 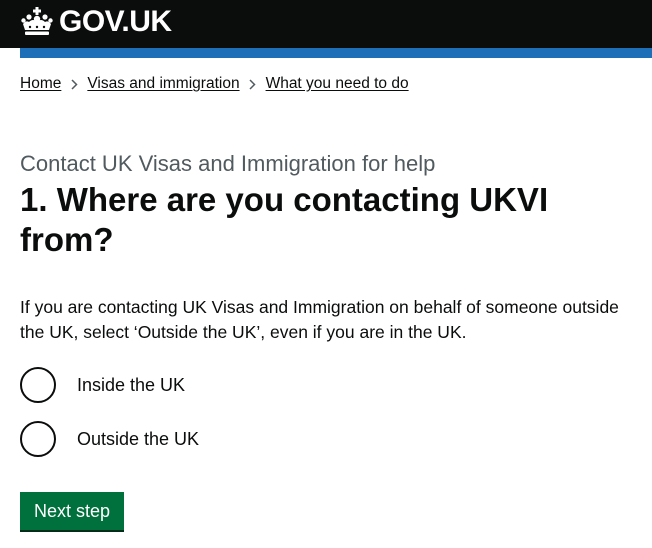 I want to click on crown-icon, so click(x=37, y=21).